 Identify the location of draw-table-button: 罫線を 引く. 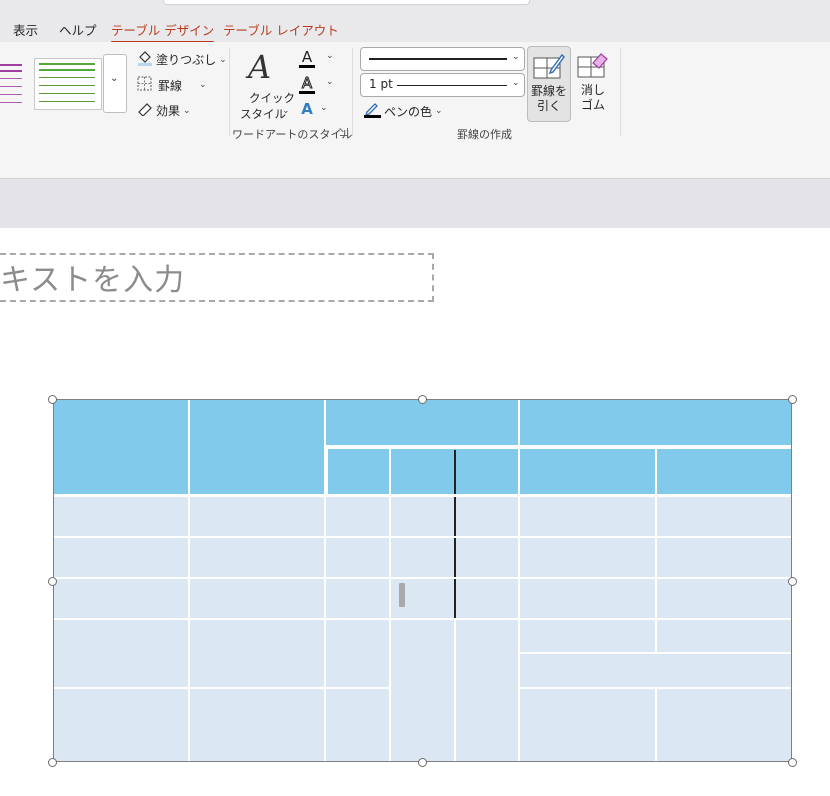
(549, 84).